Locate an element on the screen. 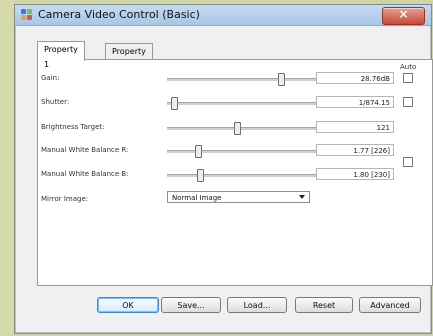 The width and height of the screenshot is (433, 336). close-icon: × is located at coordinates (403, 14).